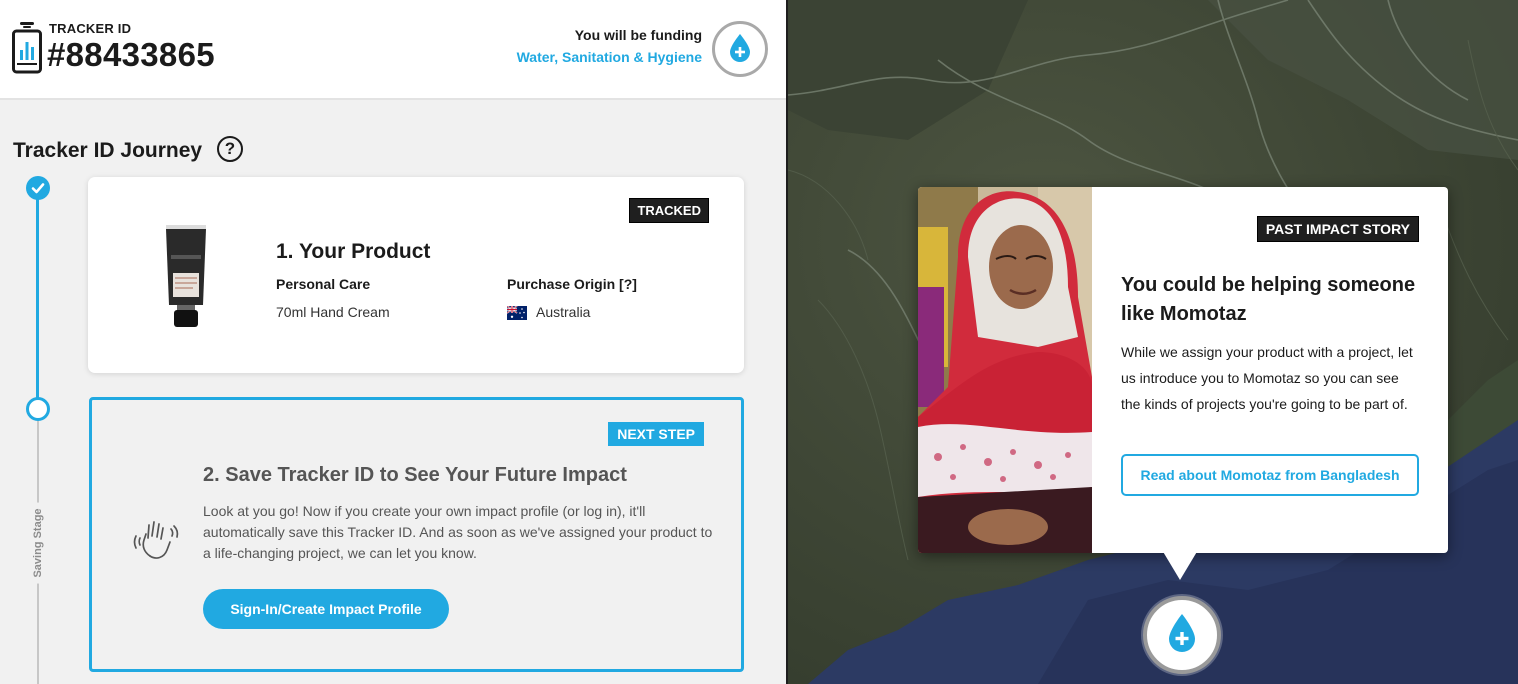 The image size is (1518, 684). I want to click on step-complete-marker, so click(38, 188).